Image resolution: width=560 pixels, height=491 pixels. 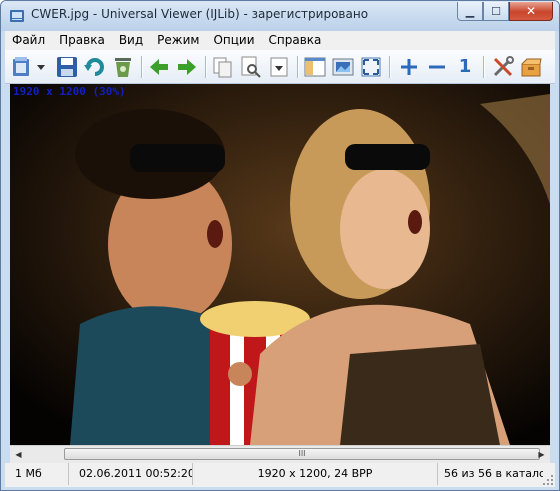 I want to click on maximize-icon: ☐, so click(x=496, y=11).